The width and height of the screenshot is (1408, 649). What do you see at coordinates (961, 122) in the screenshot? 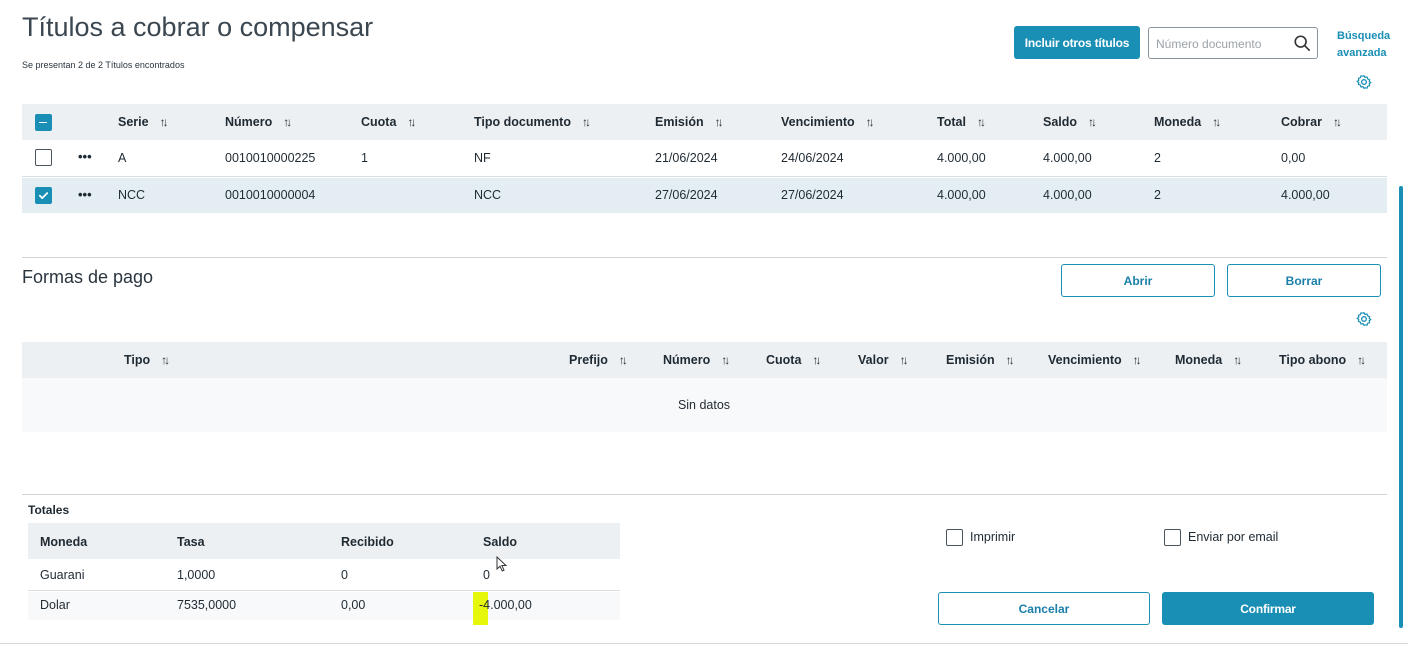
I see `col-total: Total ↑↓` at bounding box center [961, 122].